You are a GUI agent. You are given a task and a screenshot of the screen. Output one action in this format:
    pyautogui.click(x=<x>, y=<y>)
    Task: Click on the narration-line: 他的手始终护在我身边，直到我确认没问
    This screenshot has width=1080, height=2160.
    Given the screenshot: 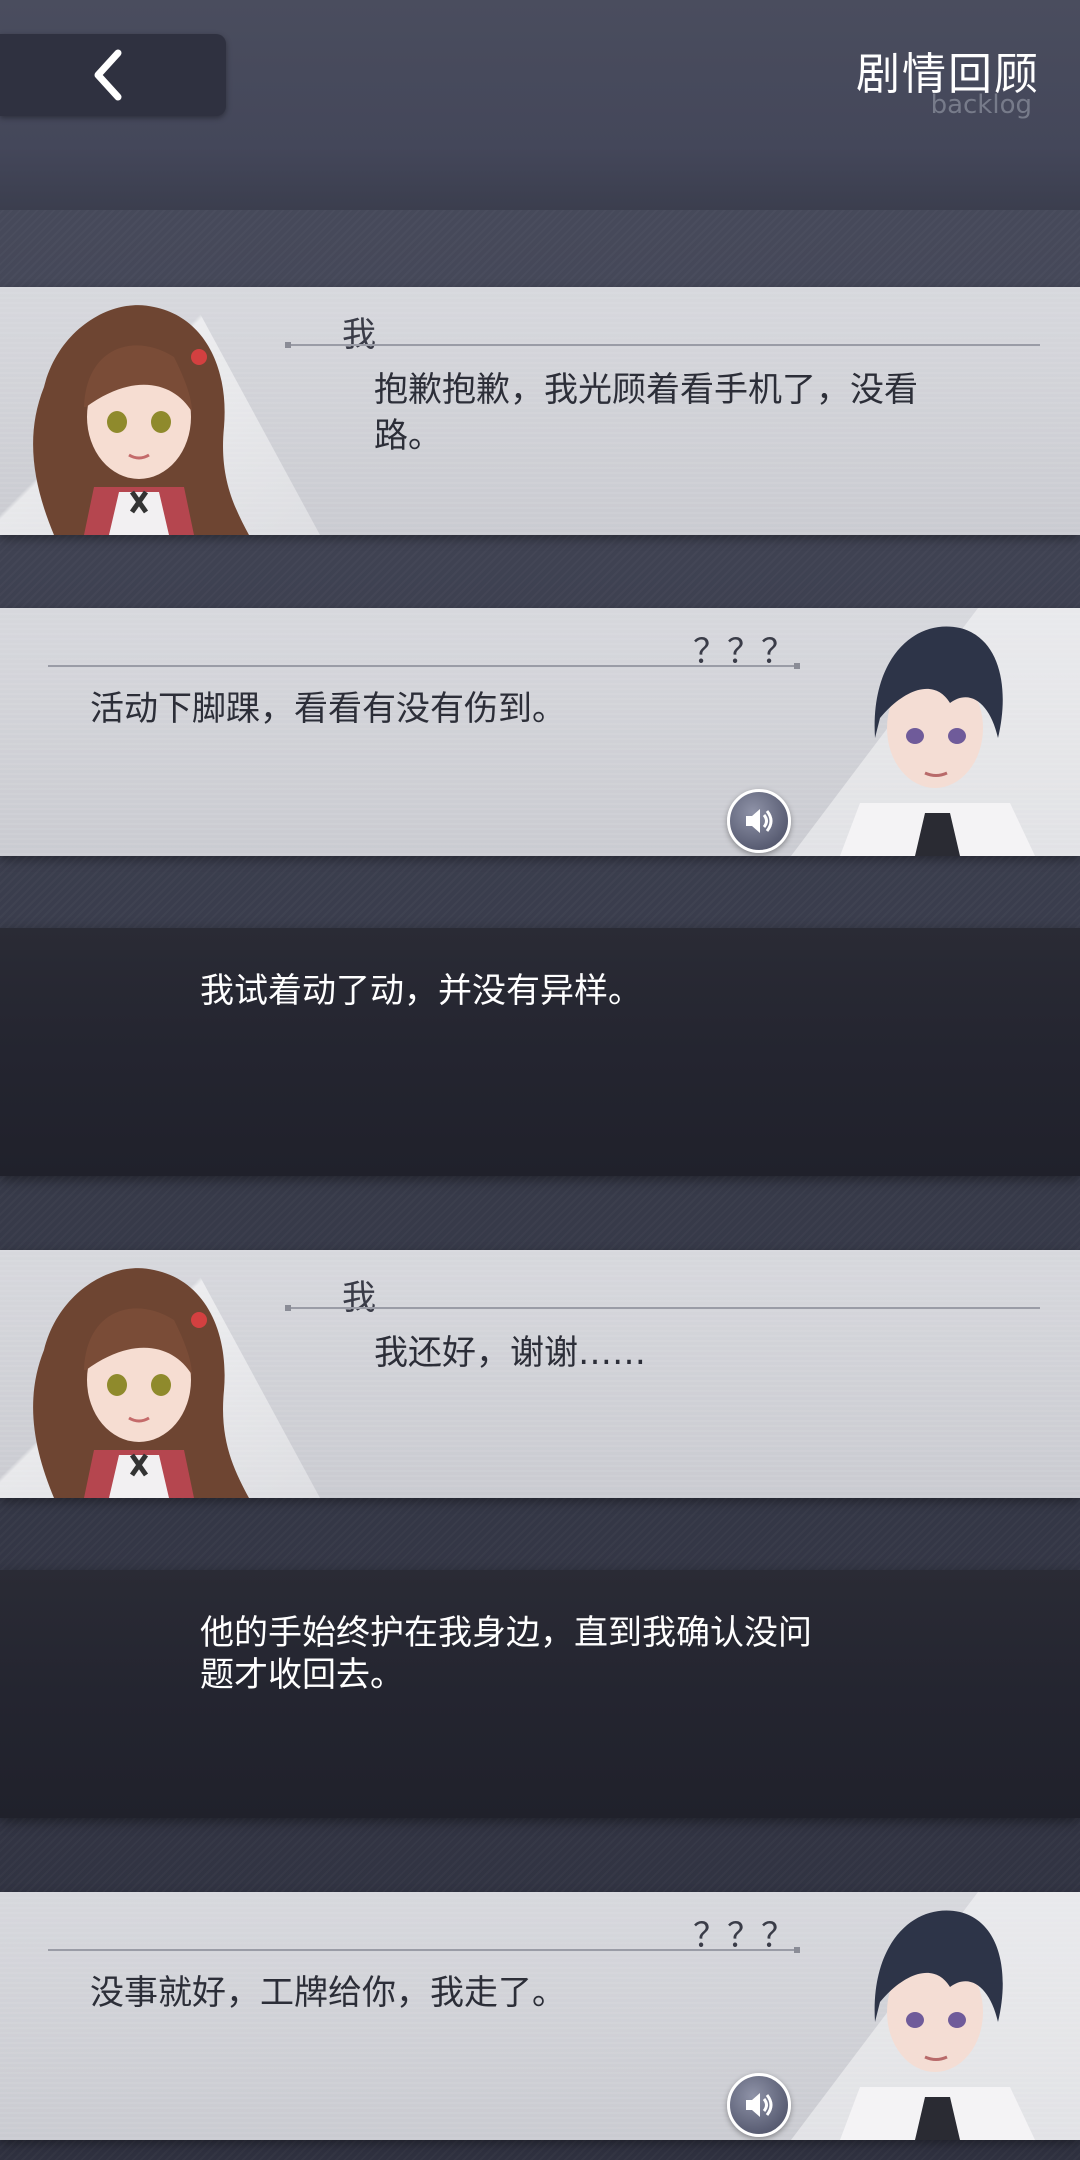 What is the action you would take?
    pyautogui.click(x=506, y=1633)
    